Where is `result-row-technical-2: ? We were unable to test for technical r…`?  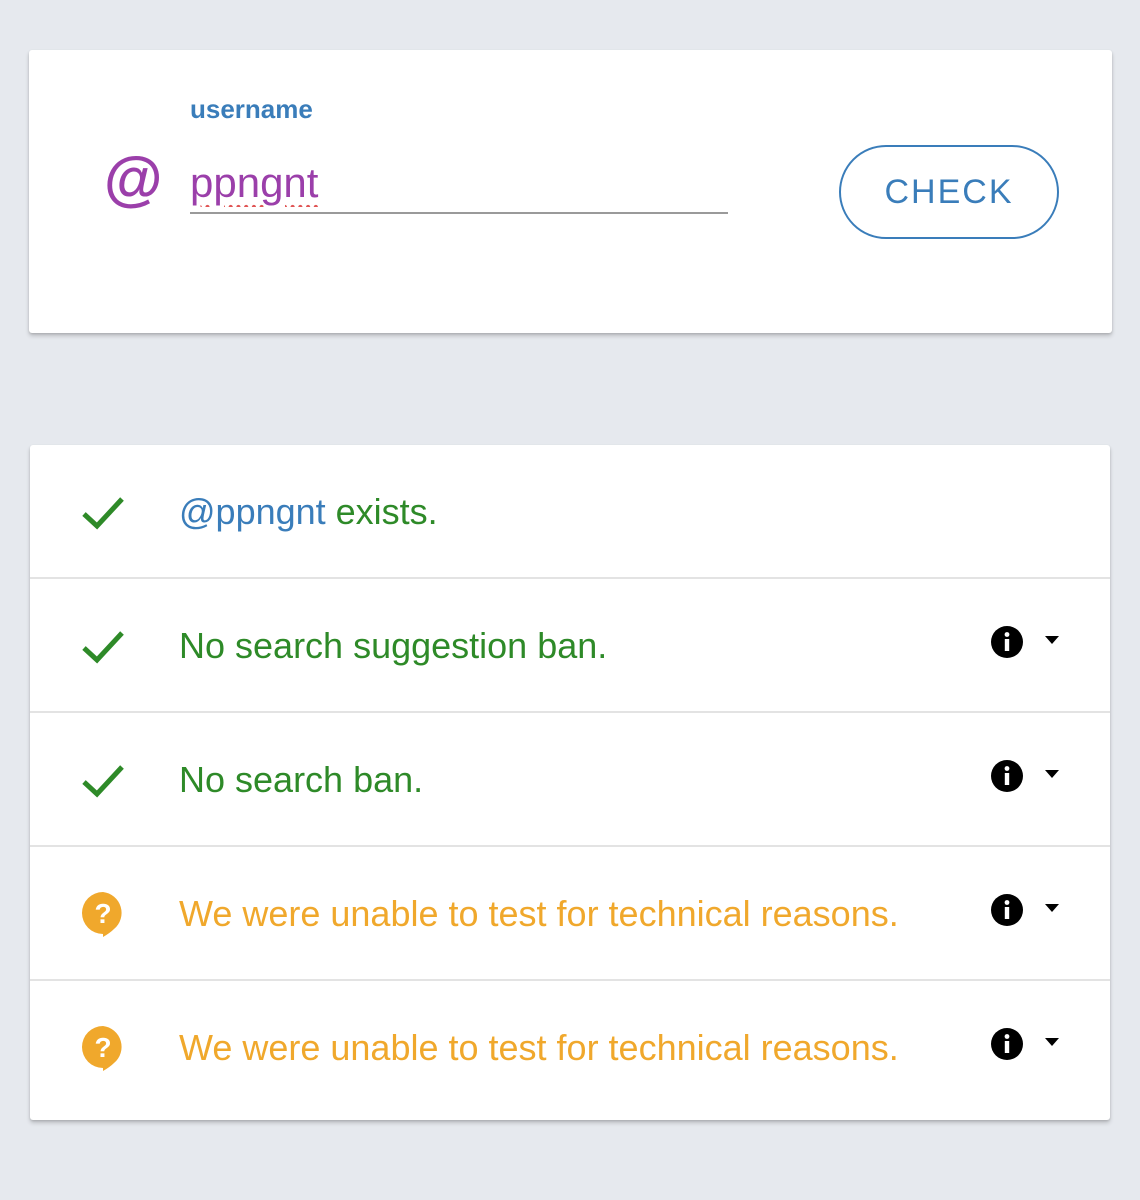 result-row-technical-2: ? We were unable to test for technical r… is located at coordinates (570, 1048).